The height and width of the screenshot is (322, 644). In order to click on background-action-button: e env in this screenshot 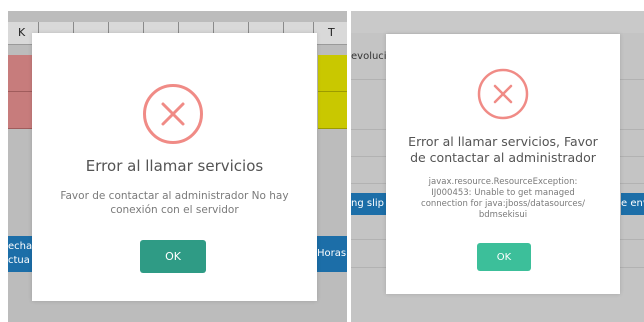, I will do `click(632, 204)`.